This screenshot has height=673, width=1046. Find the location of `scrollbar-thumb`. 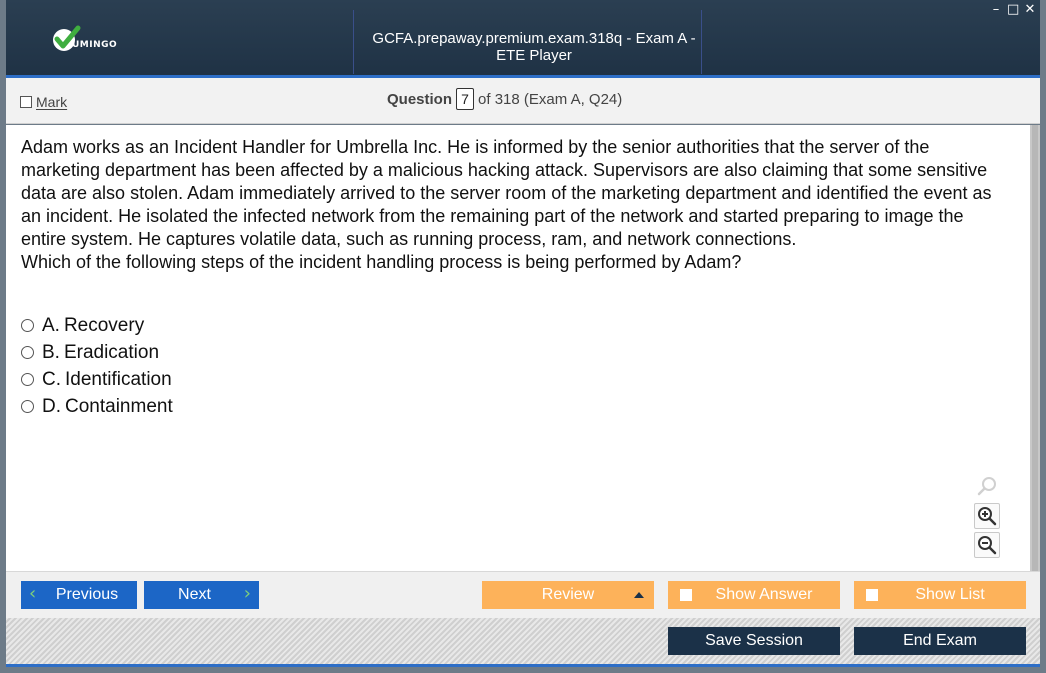

scrollbar-thumb is located at coordinates (1035, 348).